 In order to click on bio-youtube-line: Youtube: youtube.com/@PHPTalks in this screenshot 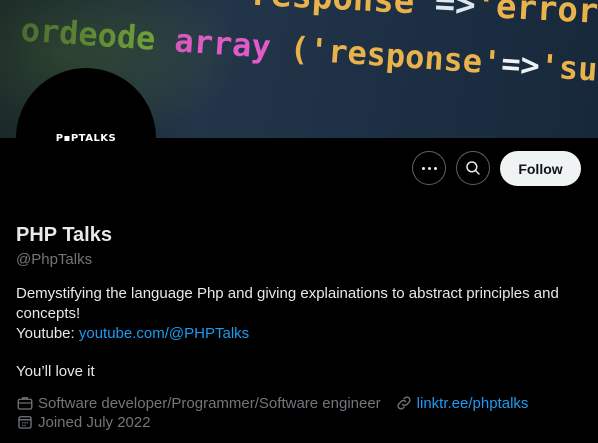, I will do `click(301, 334)`.